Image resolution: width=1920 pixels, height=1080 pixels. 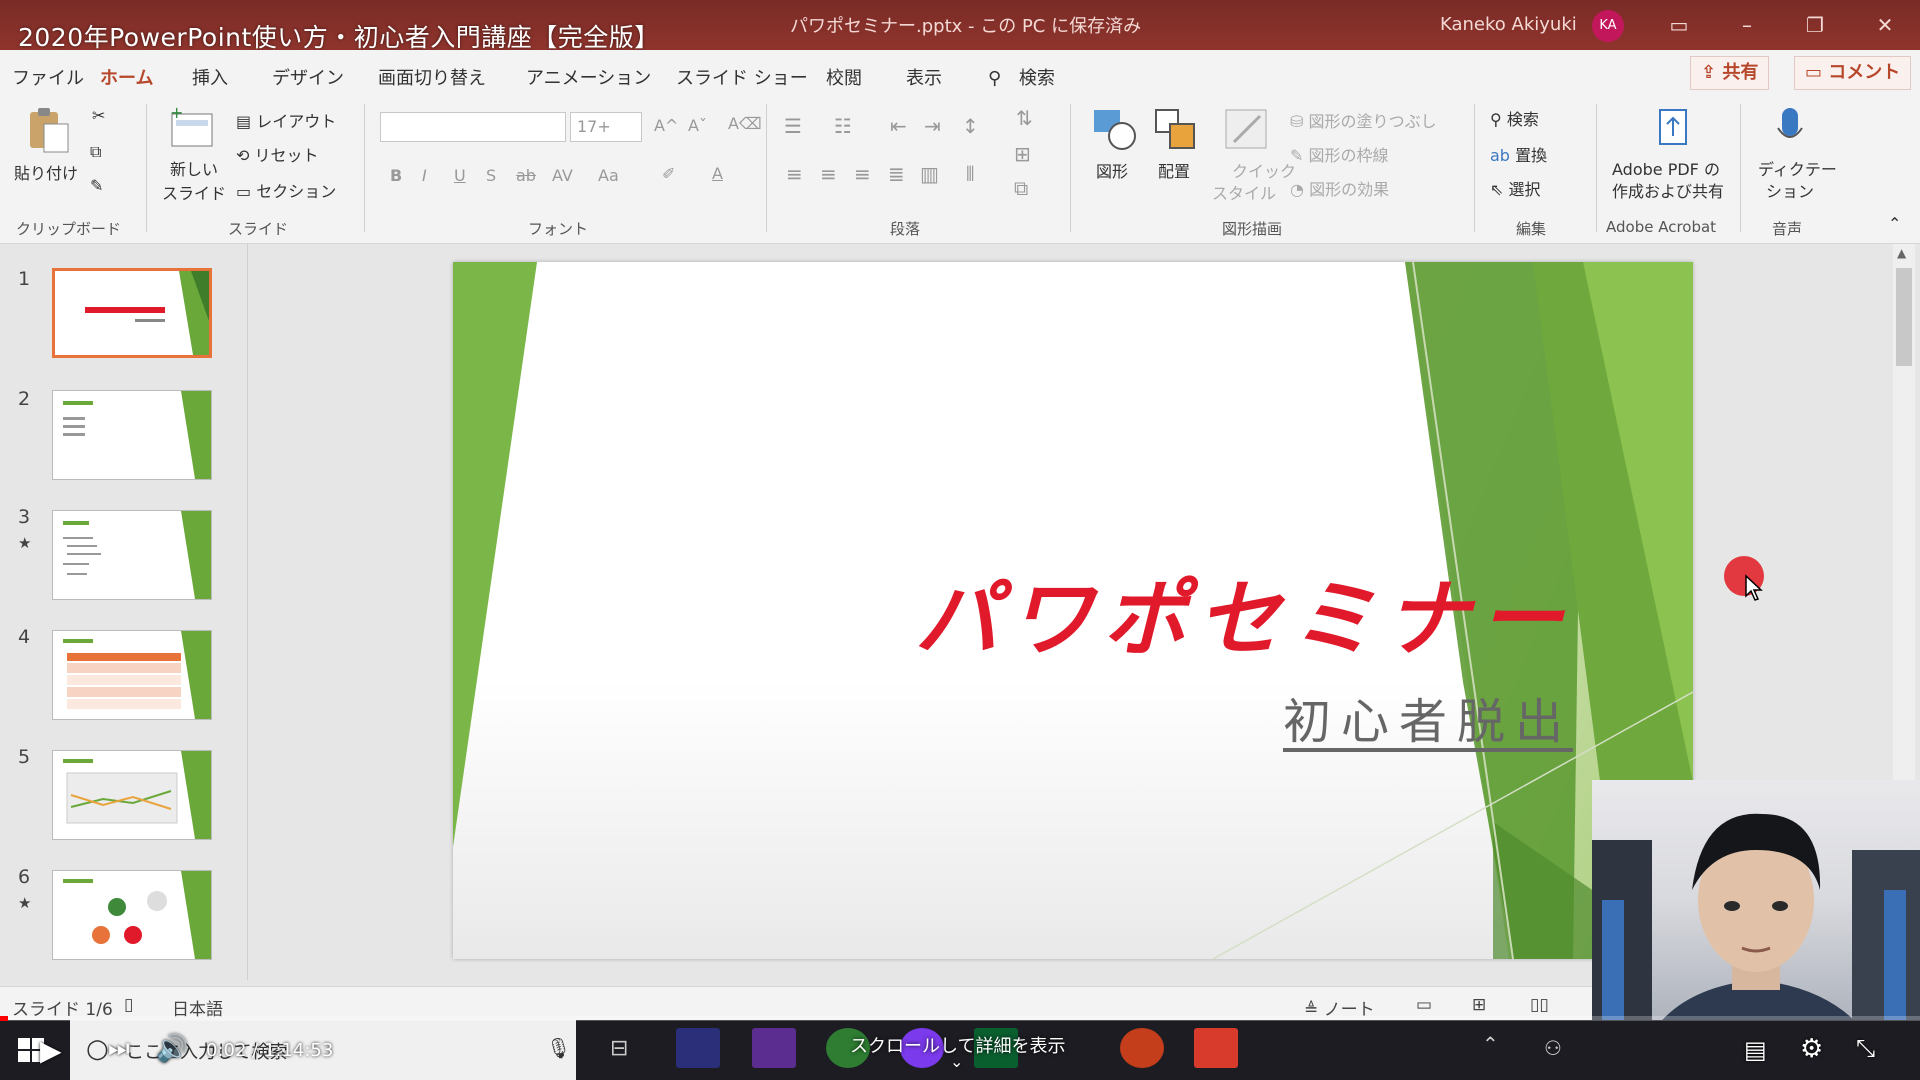 What do you see at coordinates (1865, 1048) in the screenshot?
I see `exit-fullscreen-icon: ⤡` at bounding box center [1865, 1048].